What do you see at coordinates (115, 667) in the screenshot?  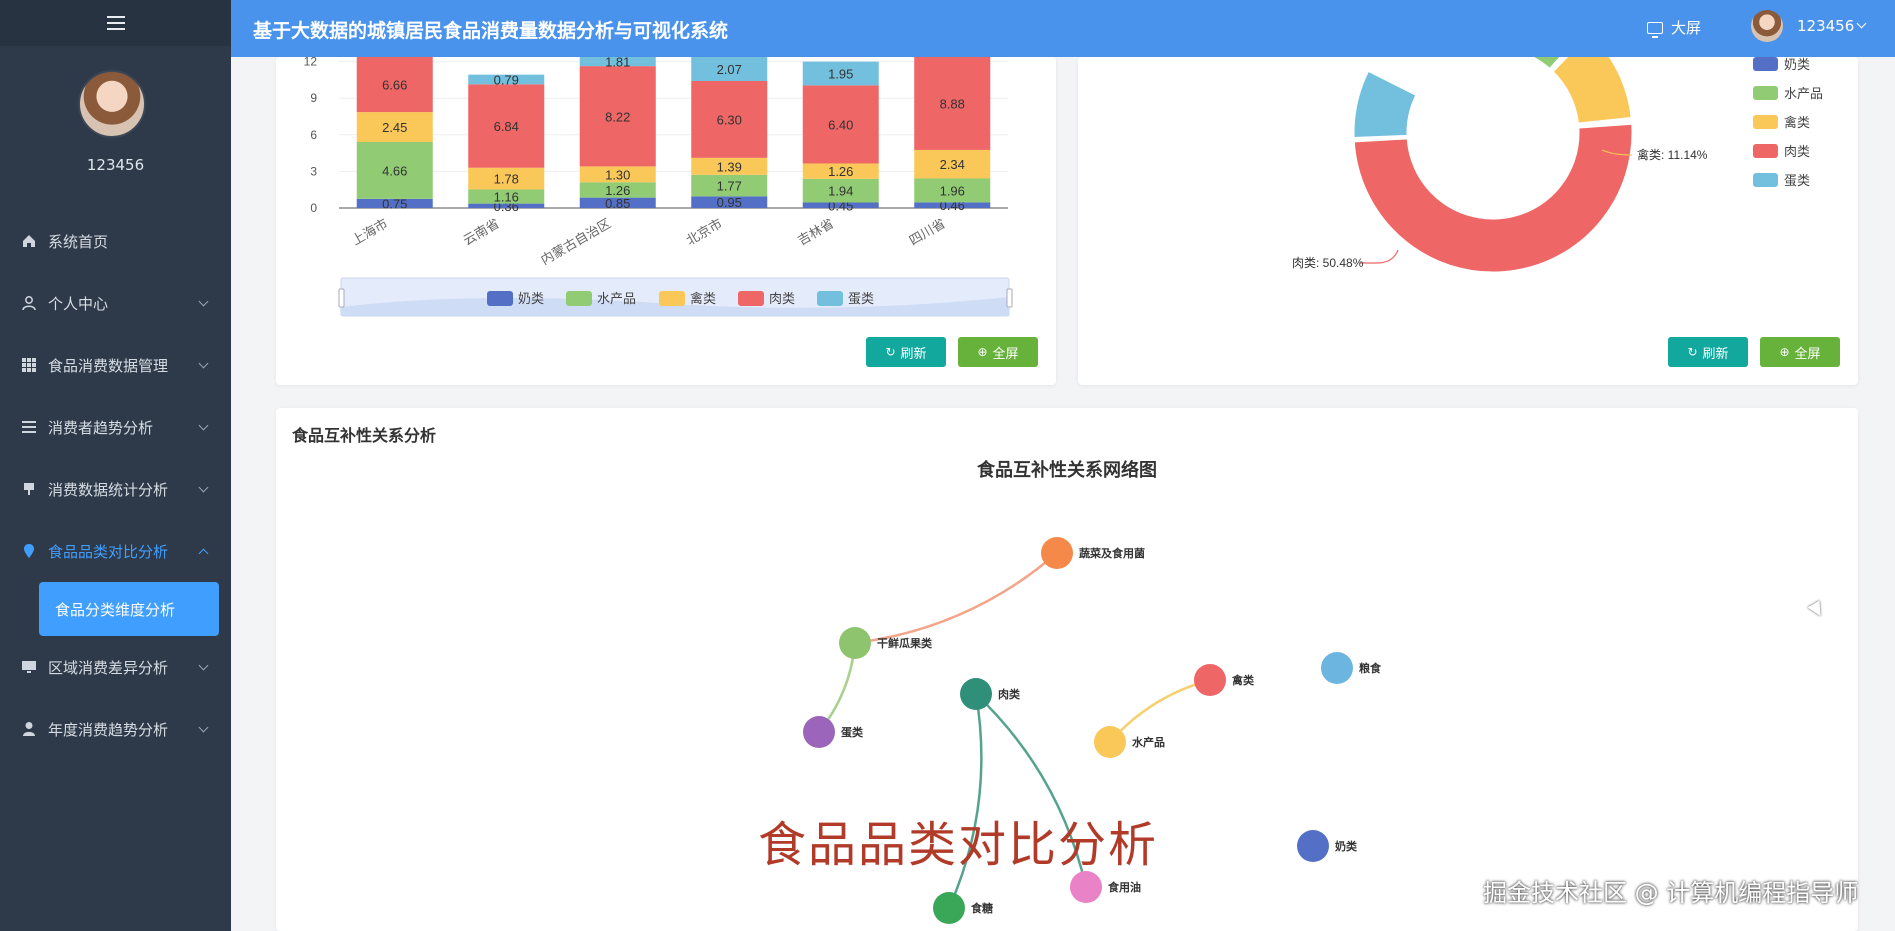 I see `sidebar-item-regional-diff: 区域消费差异分析` at bounding box center [115, 667].